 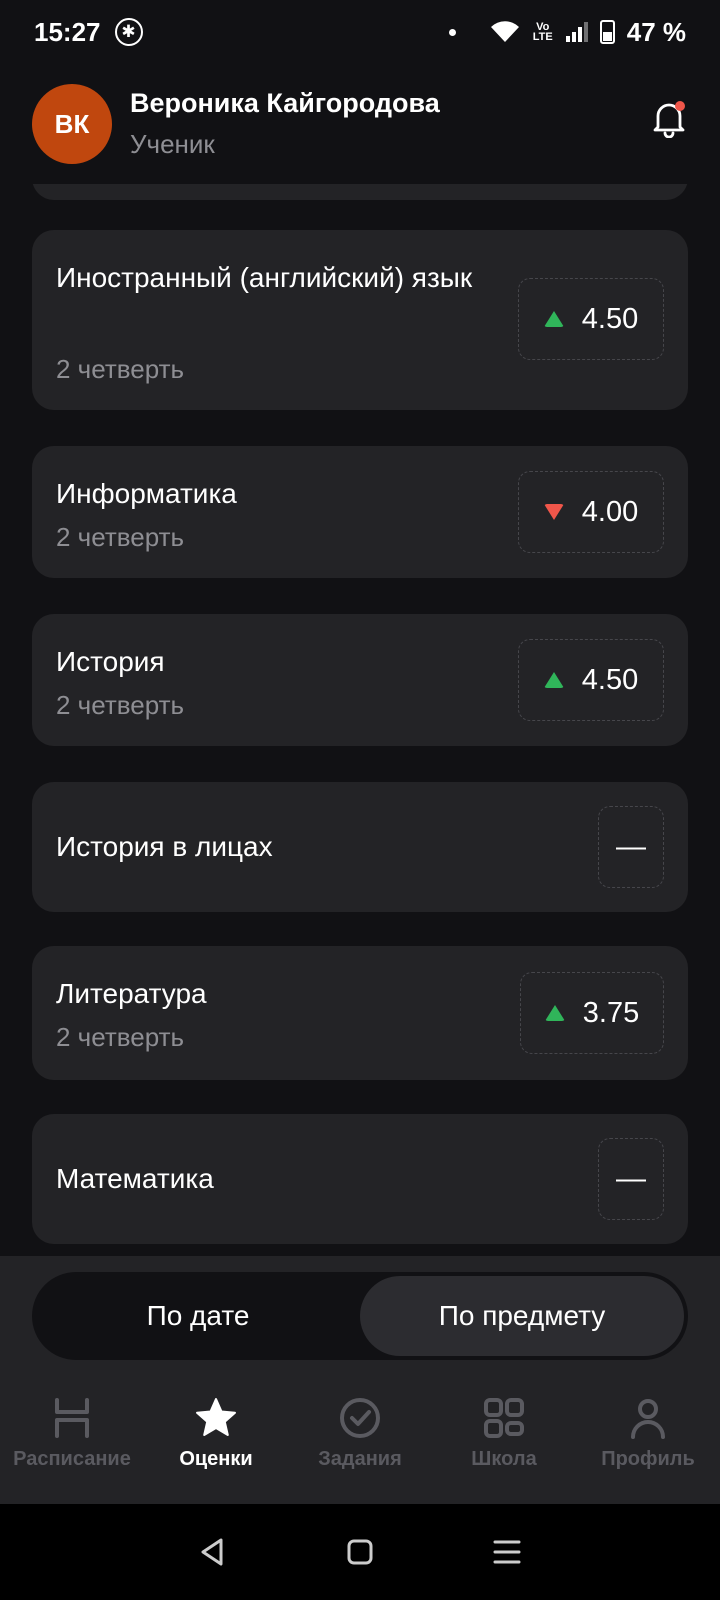 What do you see at coordinates (360, 512) in the screenshot?
I see `subject-card: Информатика 2 четверть 4.00` at bounding box center [360, 512].